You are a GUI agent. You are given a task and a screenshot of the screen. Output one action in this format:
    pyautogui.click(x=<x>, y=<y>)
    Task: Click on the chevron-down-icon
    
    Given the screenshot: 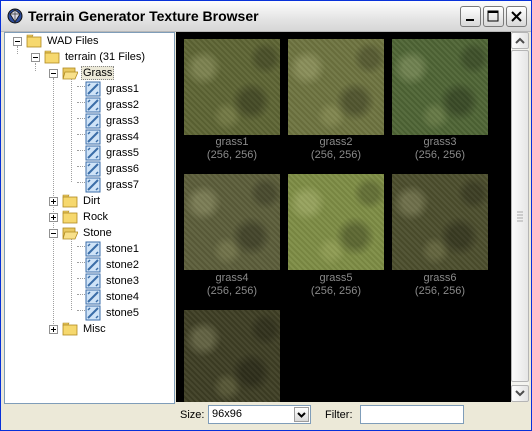 What is the action you would take?
    pyautogui.click(x=301, y=415)
    